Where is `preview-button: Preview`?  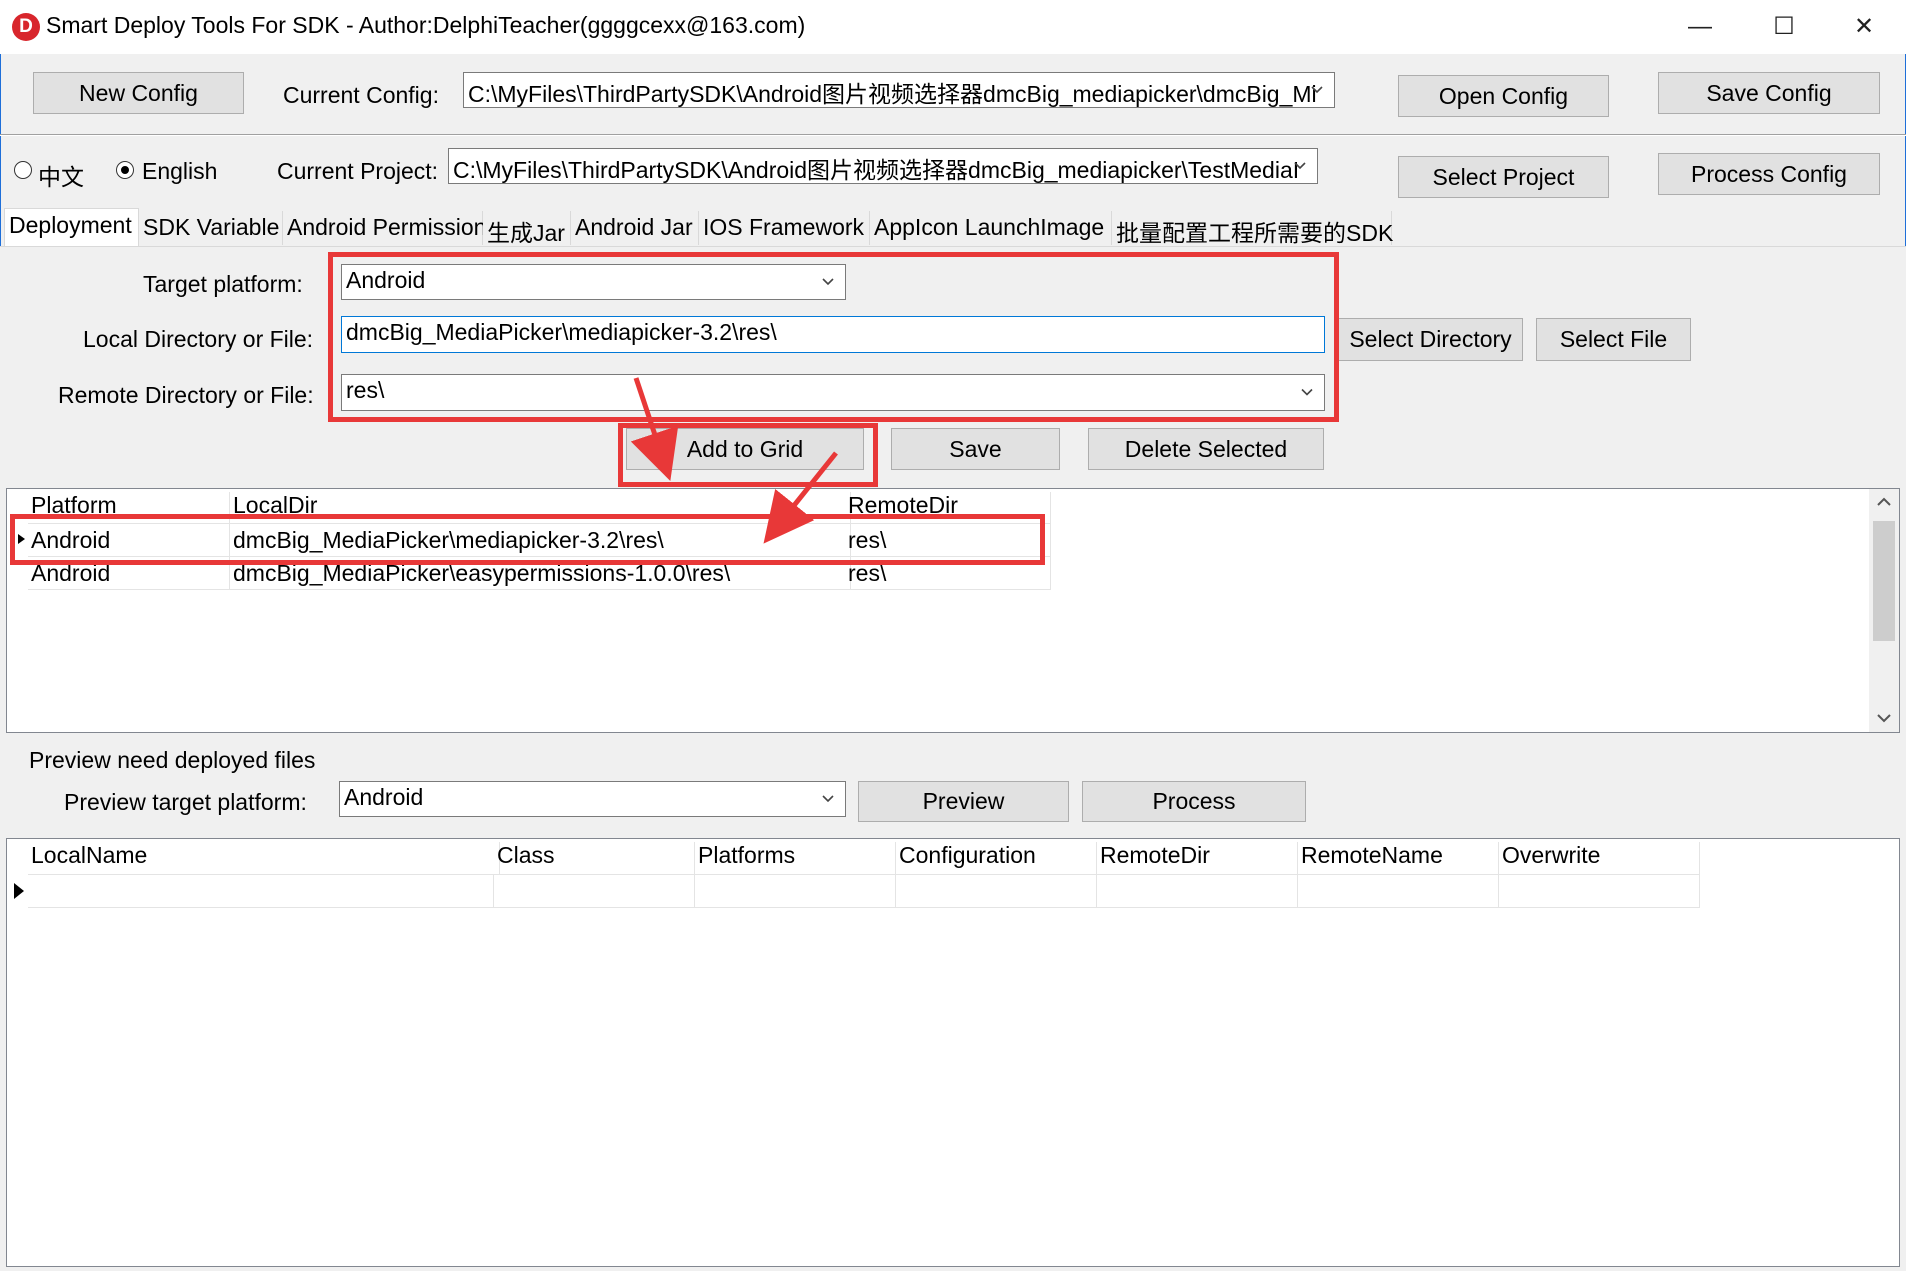 preview-button: Preview is located at coordinates (963, 801).